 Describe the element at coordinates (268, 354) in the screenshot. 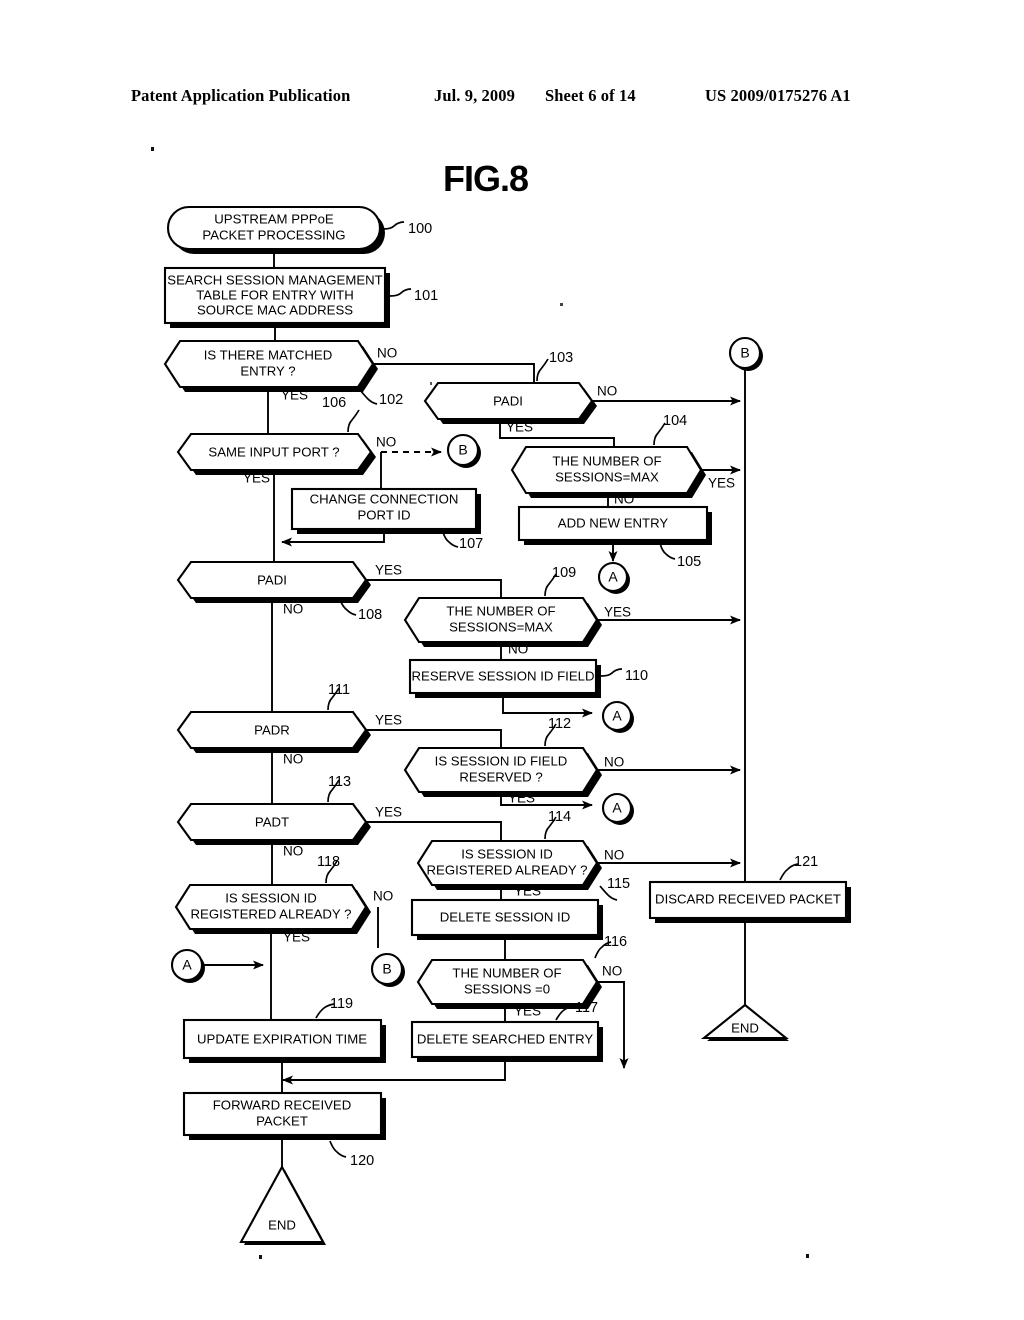

I see `node-102-line1: IS THERE MATCHED` at that location.